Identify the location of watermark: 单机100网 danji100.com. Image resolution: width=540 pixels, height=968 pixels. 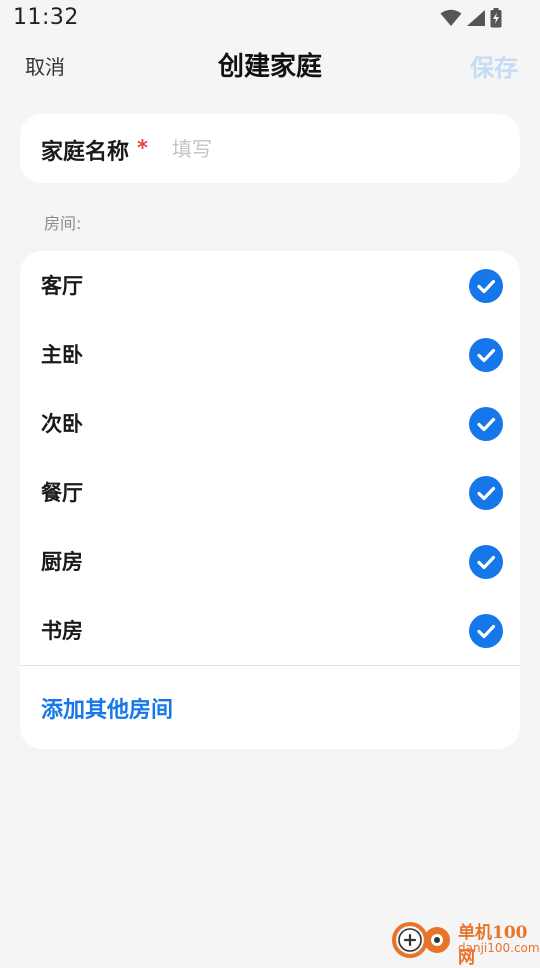
(465, 942).